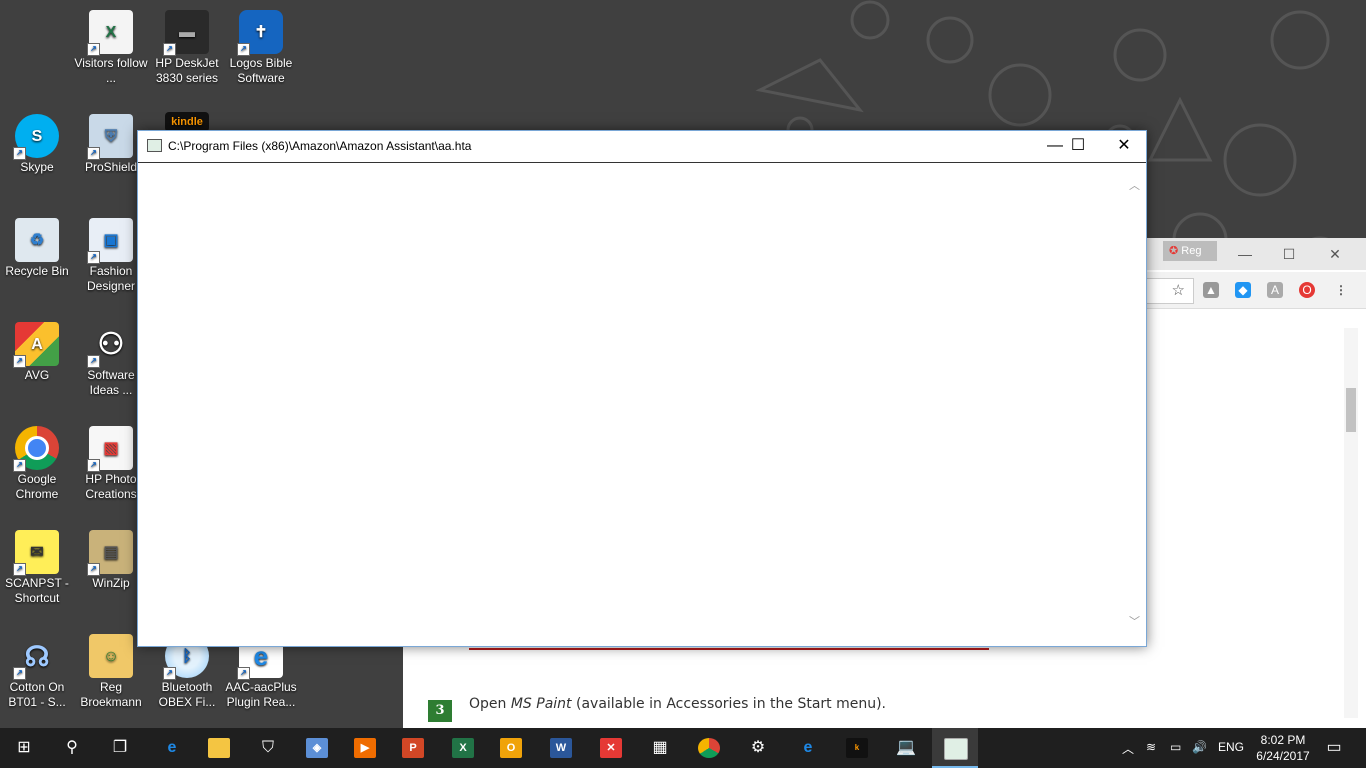 This screenshot has height=768, width=1366. What do you see at coordinates (24, 748) in the screenshot?
I see `start-icon: ⊞` at bounding box center [24, 748].